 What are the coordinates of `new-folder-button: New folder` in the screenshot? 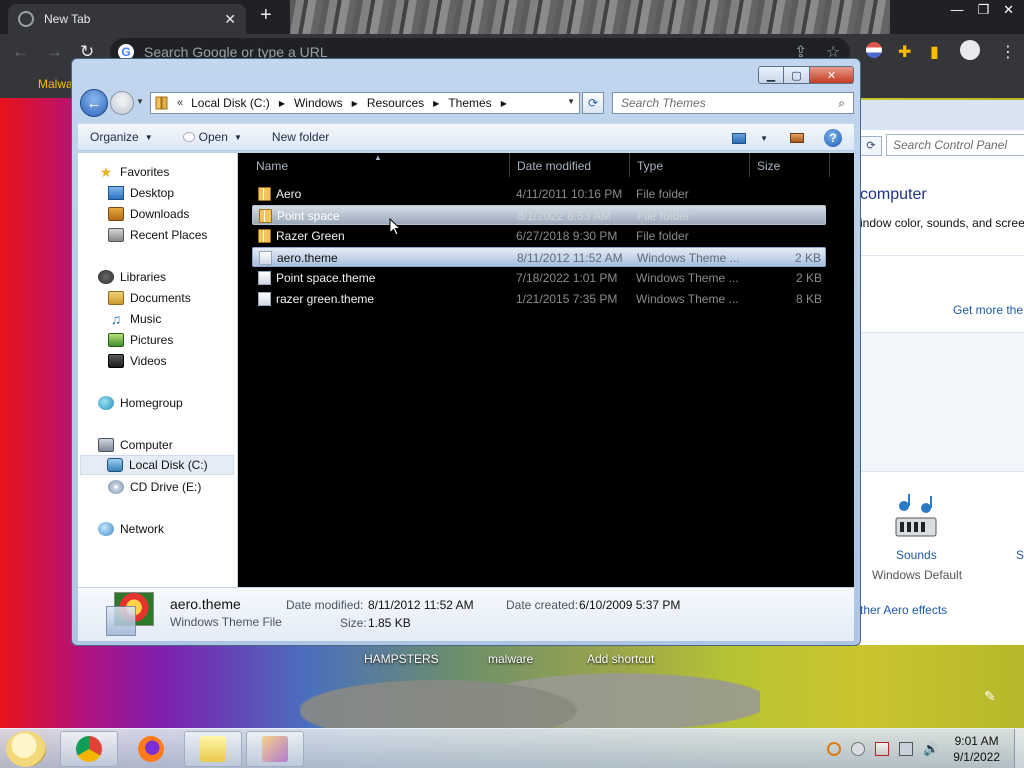 It's located at (300, 137).